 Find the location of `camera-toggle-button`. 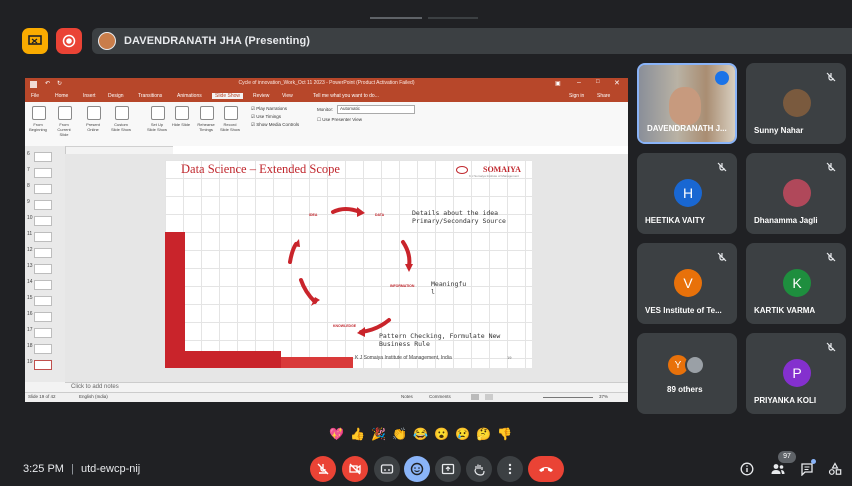

camera-toggle-button is located at coordinates (355, 469).